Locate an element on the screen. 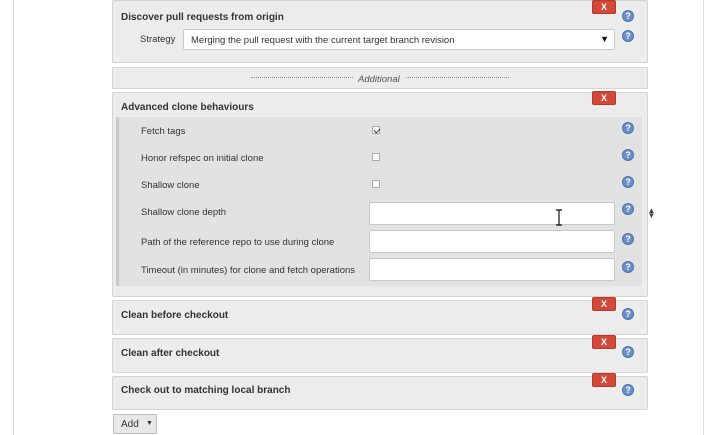  shallow-depth-label: Shallow clone depth is located at coordinates (184, 212).